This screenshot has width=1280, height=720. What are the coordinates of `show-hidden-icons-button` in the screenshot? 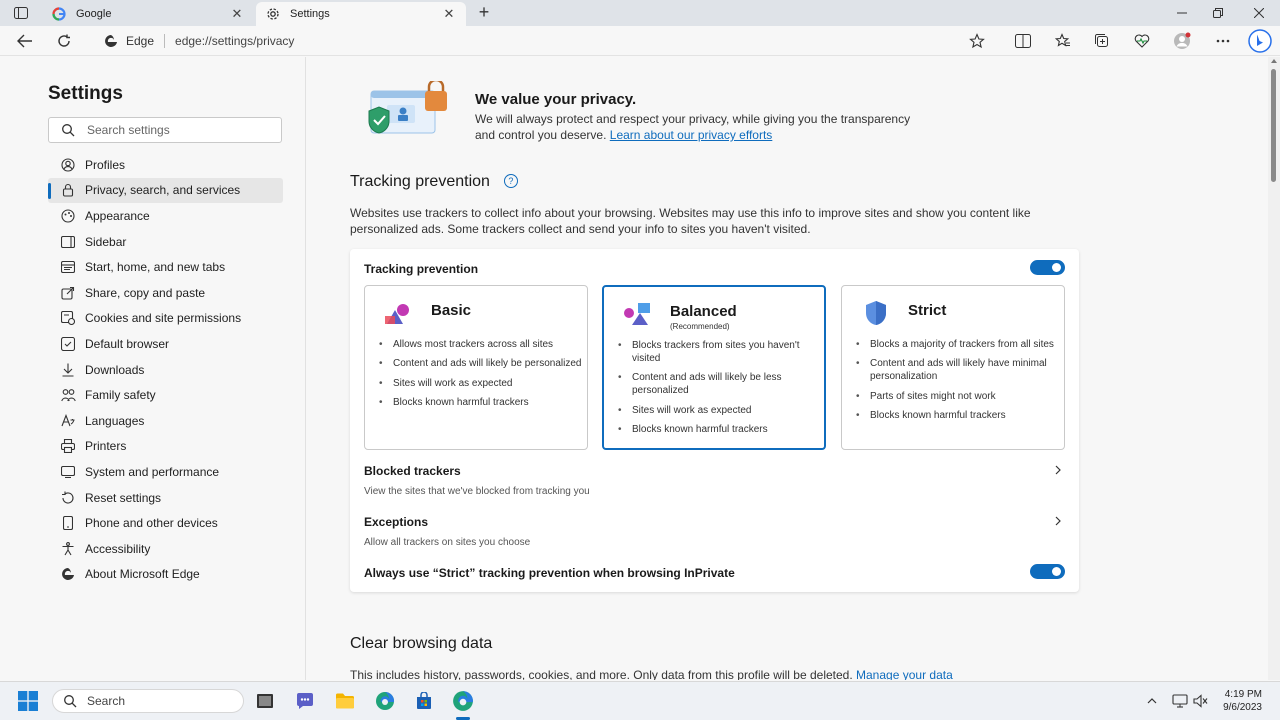 It's located at (1152, 701).